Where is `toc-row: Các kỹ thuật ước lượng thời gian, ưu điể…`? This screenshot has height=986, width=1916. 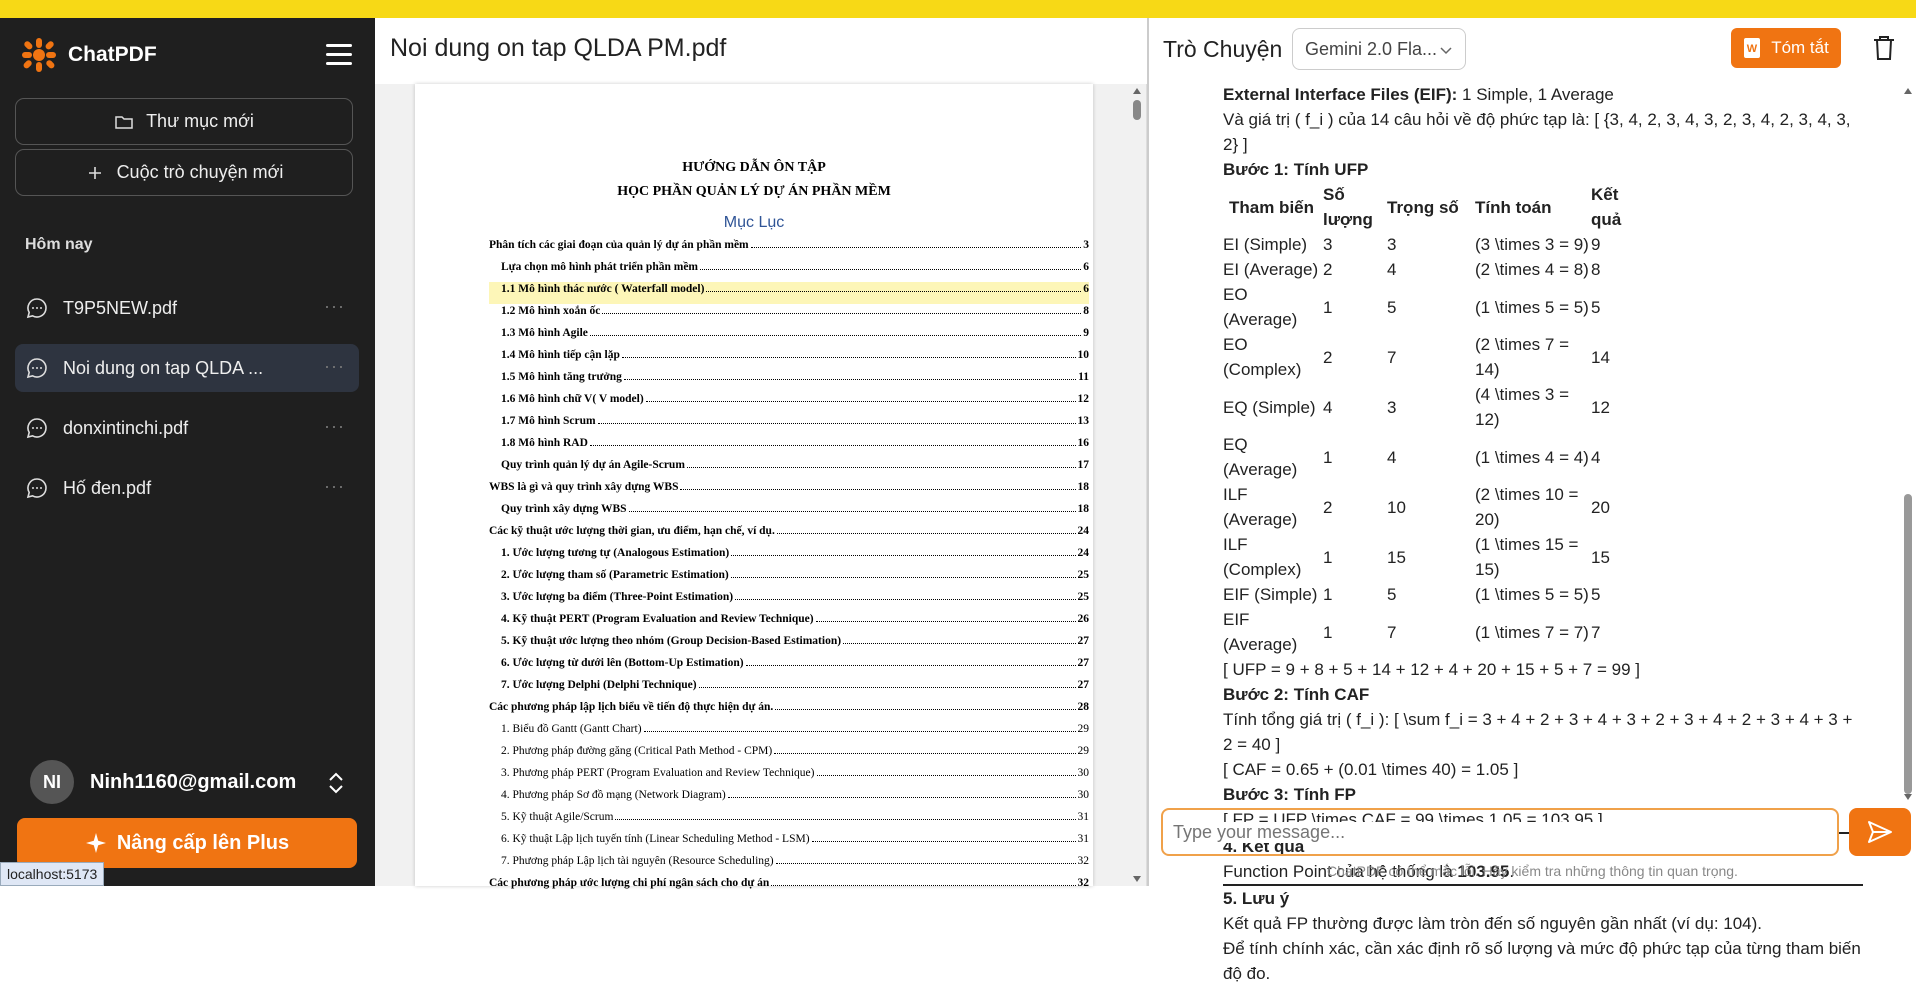
toc-row: Các kỹ thuật ước lượng thời gian, ưu điể… is located at coordinates (789, 535).